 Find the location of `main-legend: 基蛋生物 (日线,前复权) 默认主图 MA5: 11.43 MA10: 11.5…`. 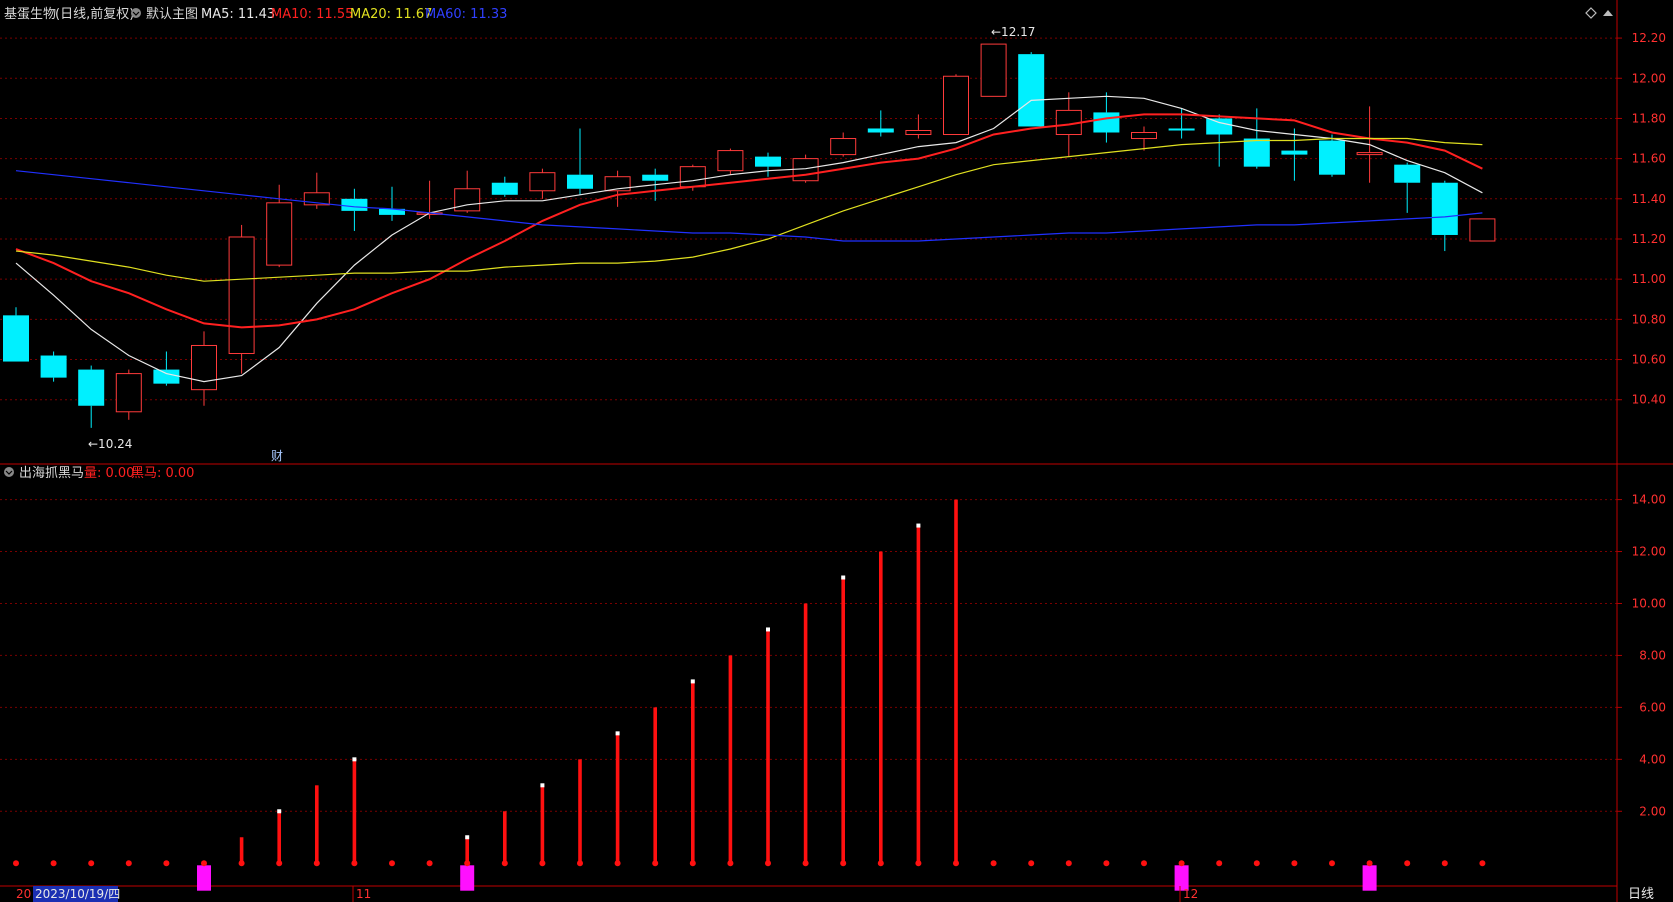

main-legend: 基蛋生物 (日线,前复权) 默认主图 MA5: 11.43 MA10: 11.5… is located at coordinates (255, 14).